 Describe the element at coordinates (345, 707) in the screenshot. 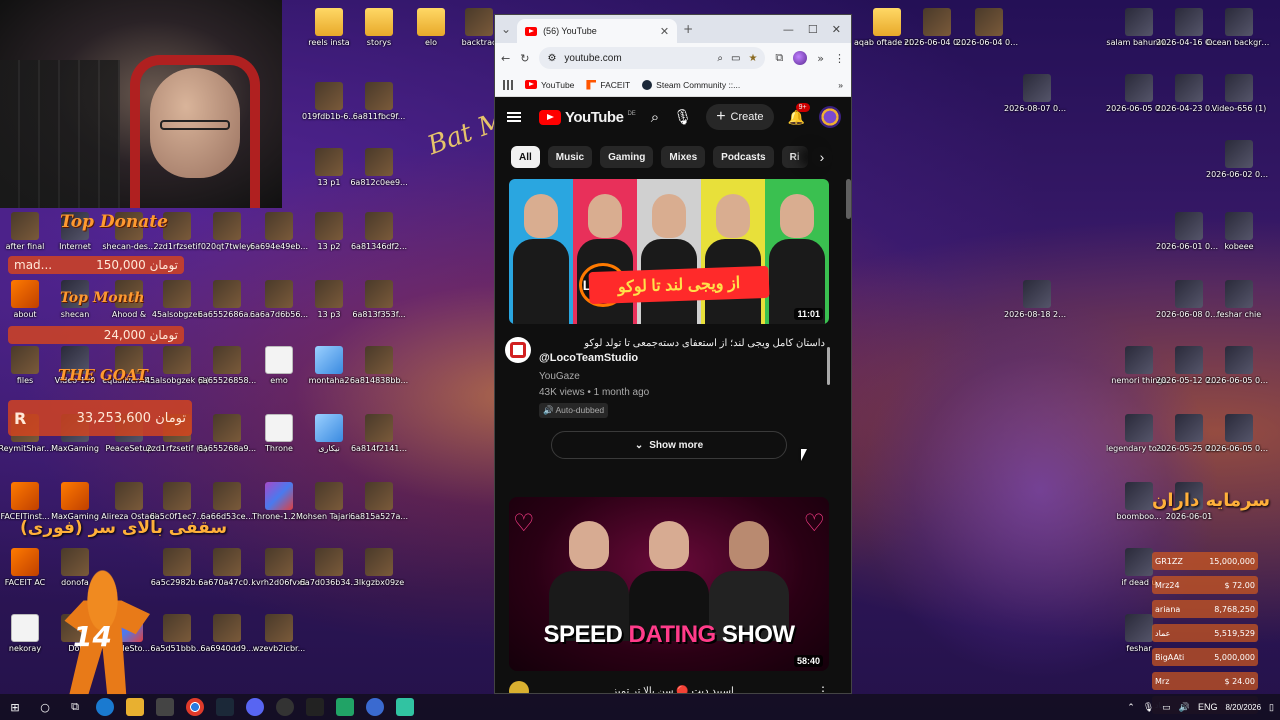

I see `sheets-icon` at that location.